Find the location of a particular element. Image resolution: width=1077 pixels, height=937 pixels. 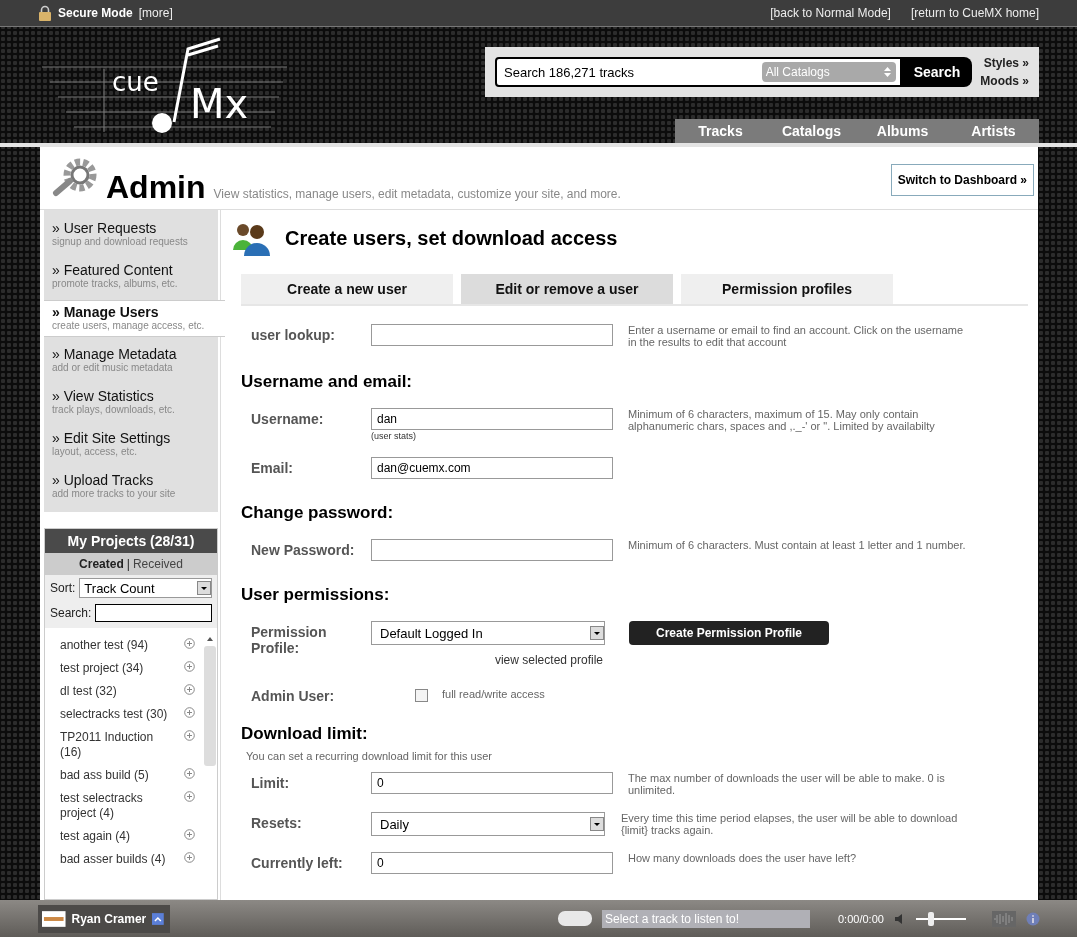

menu-item: » Manage Users create users, manage access, etc. is located at coordinates (134, 318).